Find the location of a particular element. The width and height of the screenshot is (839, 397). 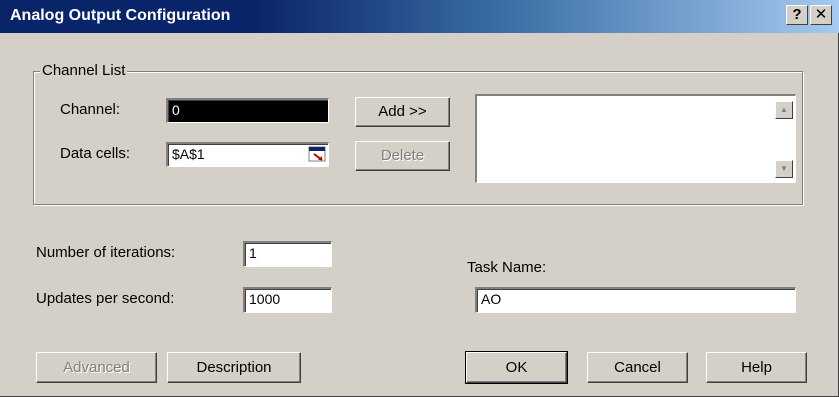

iterations-input: 1 is located at coordinates (287, 254).